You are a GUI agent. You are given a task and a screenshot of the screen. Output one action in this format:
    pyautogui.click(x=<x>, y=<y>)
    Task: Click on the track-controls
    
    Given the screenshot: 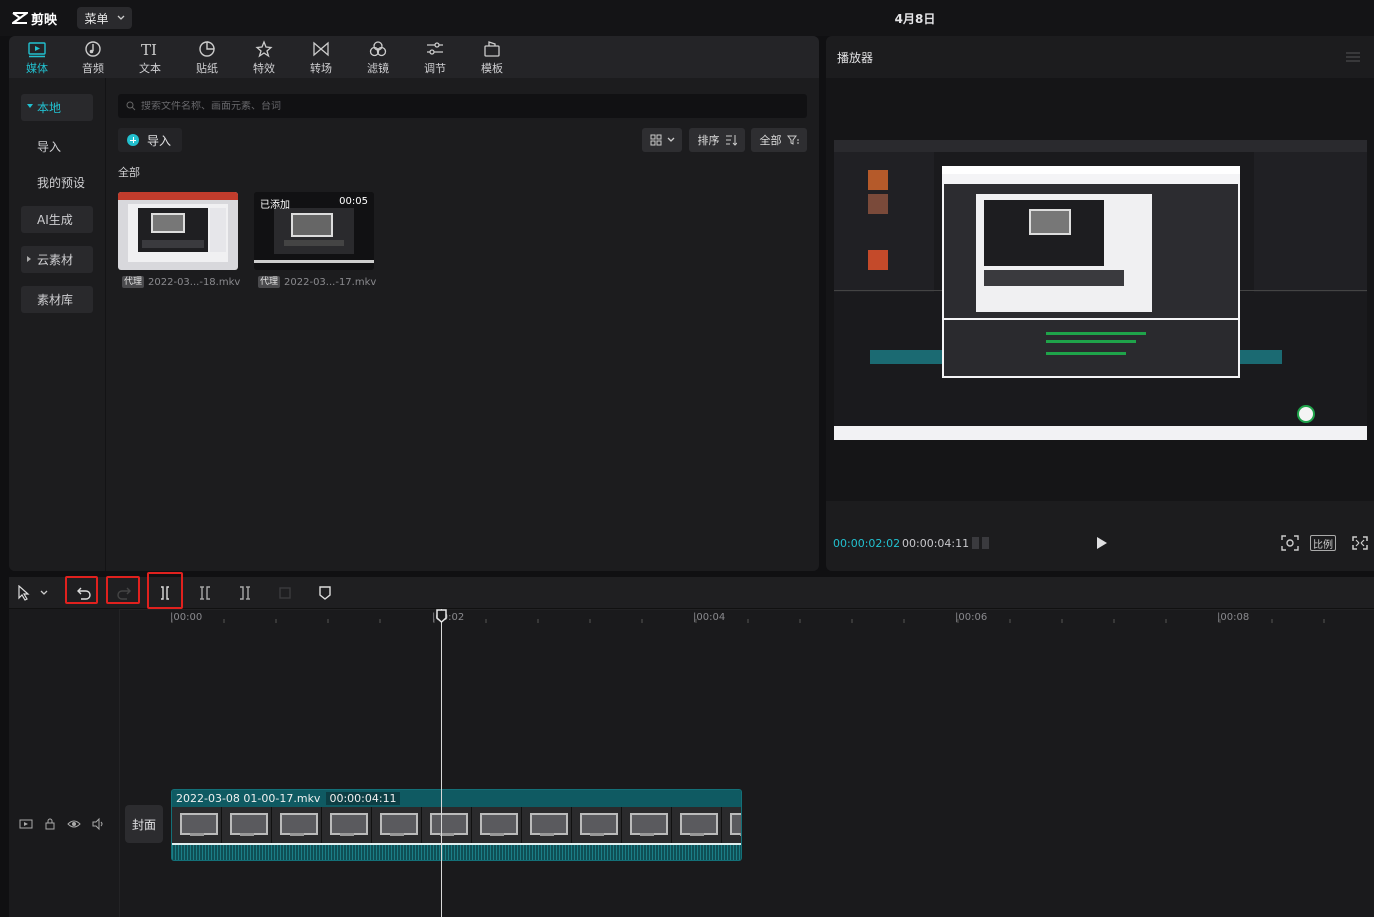 What is the action you would take?
    pyautogui.click(x=62, y=824)
    